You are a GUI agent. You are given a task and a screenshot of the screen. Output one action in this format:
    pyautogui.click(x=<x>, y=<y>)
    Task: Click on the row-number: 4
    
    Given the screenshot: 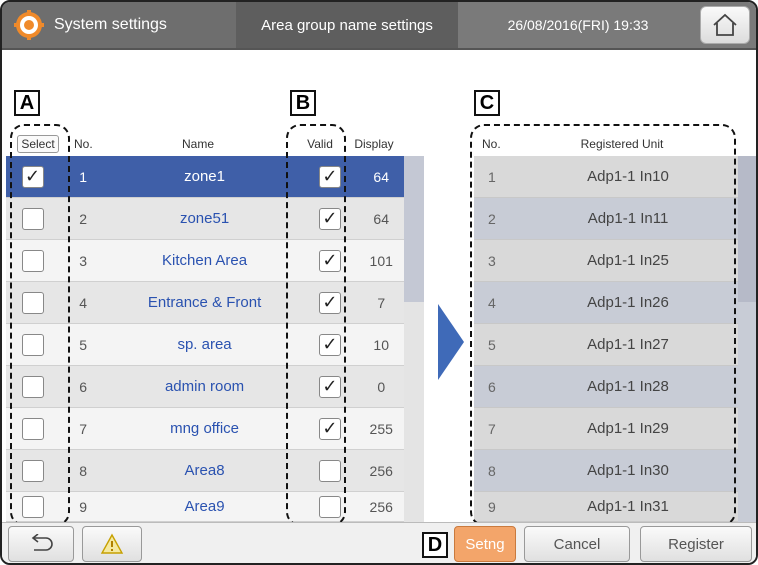 What is the action you would take?
    pyautogui.click(x=83, y=302)
    